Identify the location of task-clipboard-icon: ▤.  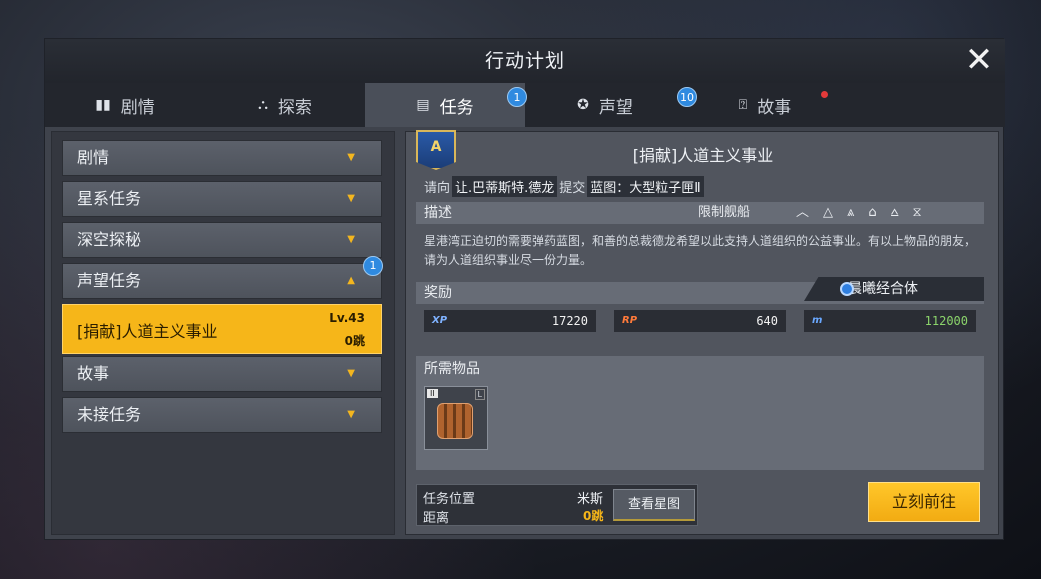
(423, 105).